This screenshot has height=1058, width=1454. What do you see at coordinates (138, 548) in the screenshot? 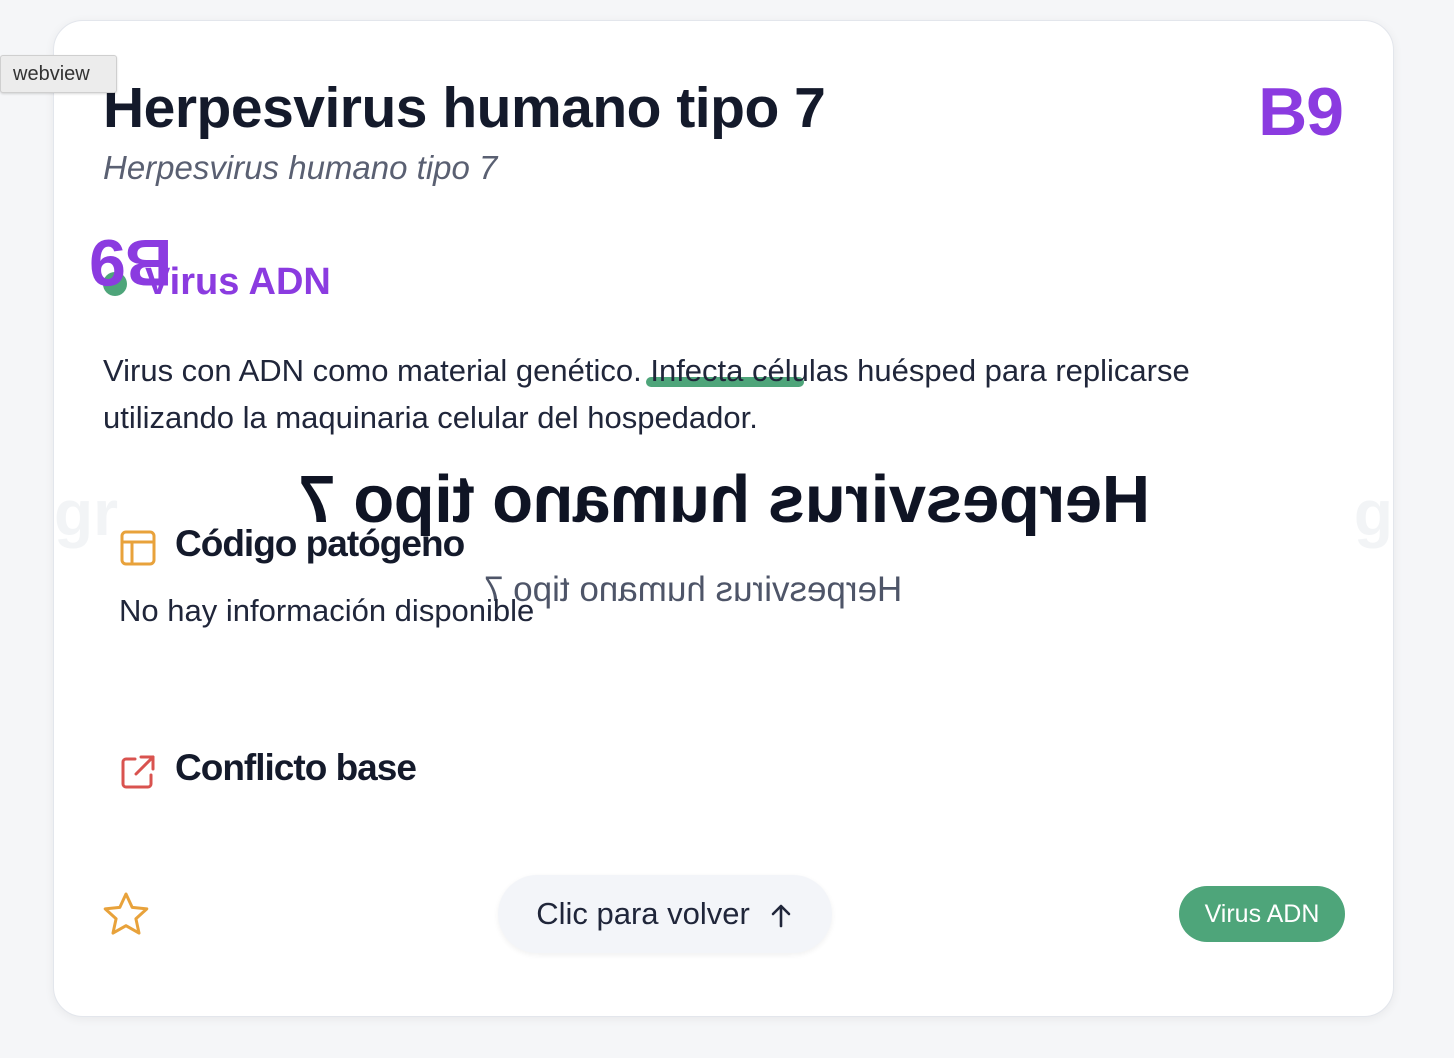
I see `table-icon` at bounding box center [138, 548].